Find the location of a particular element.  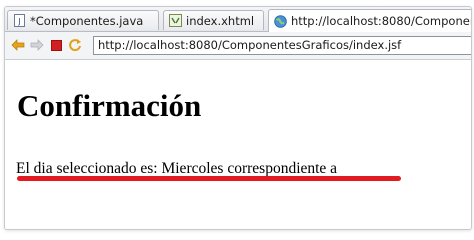

svg-text: J is located at coordinates (18, 21).